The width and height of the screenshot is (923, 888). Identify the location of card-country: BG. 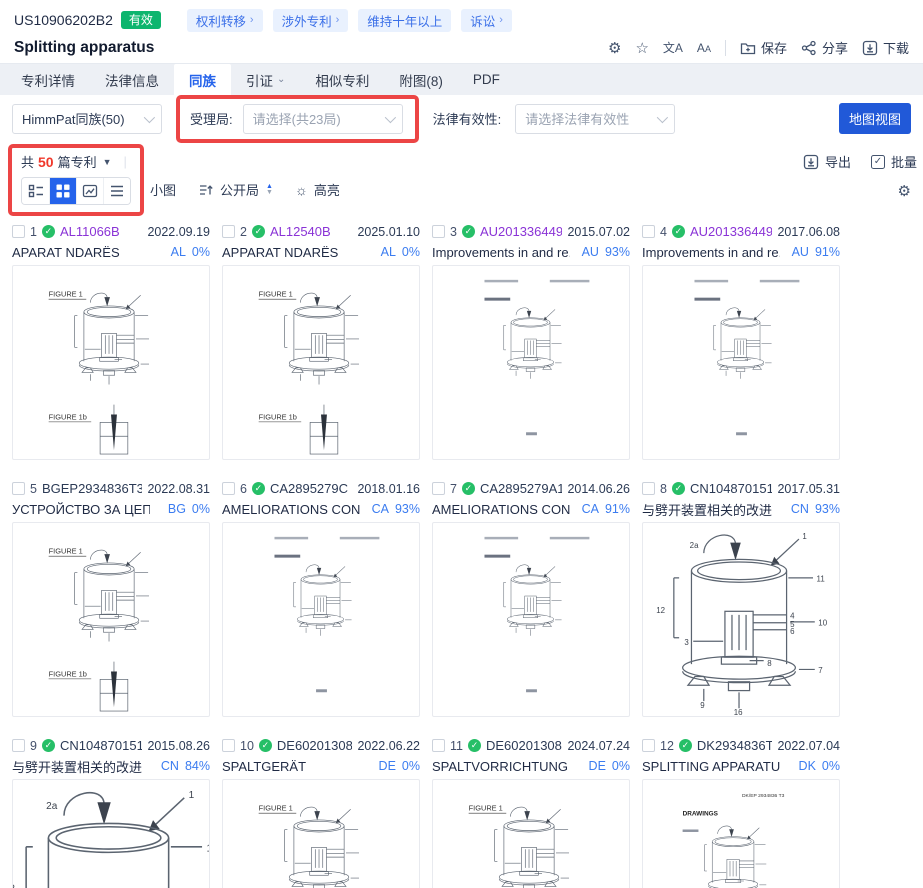
(176, 509).